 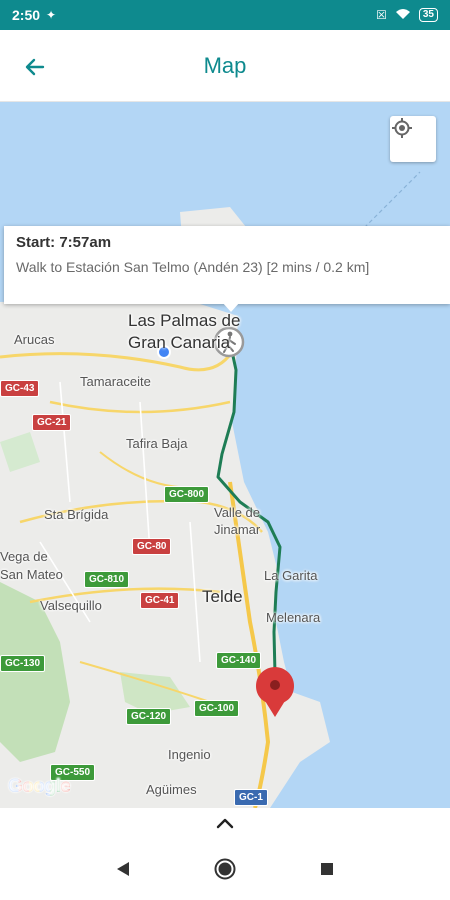 I want to click on road-badge-gc1: GC-1, so click(x=251, y=797).